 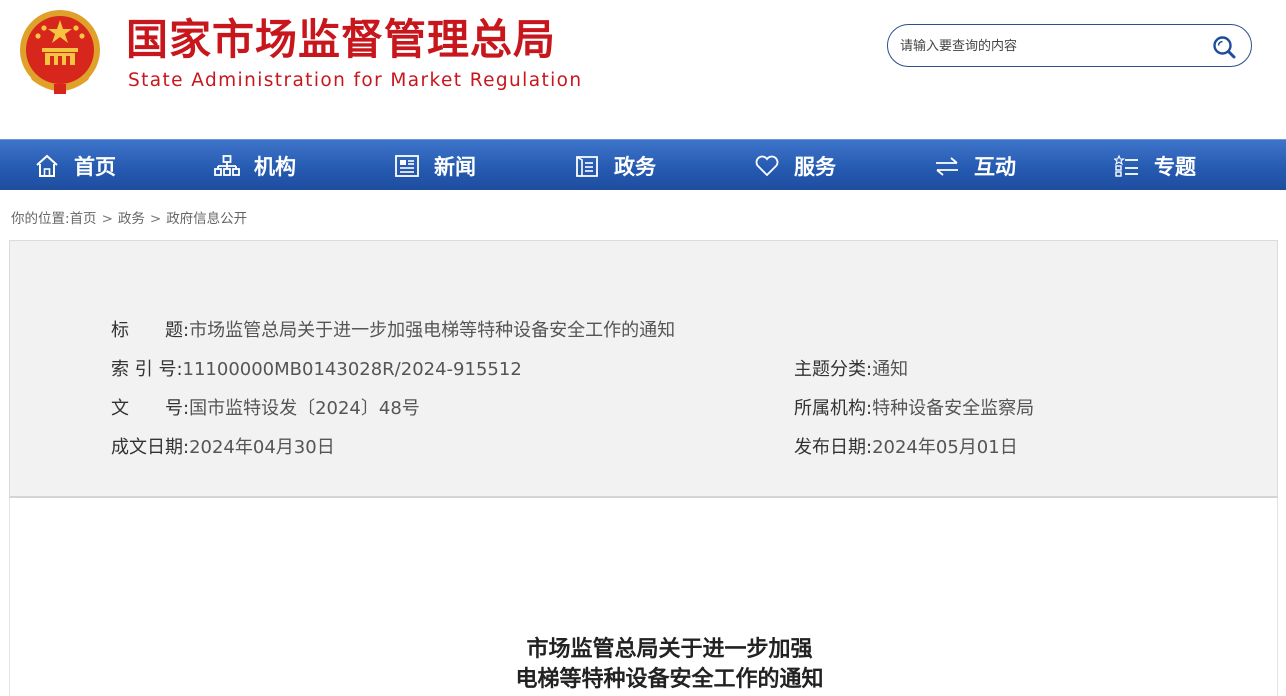 I want to click on info-row-doc-no: 文 号:国市监特设发〔2024〕48号, so click(x=265, y=409).